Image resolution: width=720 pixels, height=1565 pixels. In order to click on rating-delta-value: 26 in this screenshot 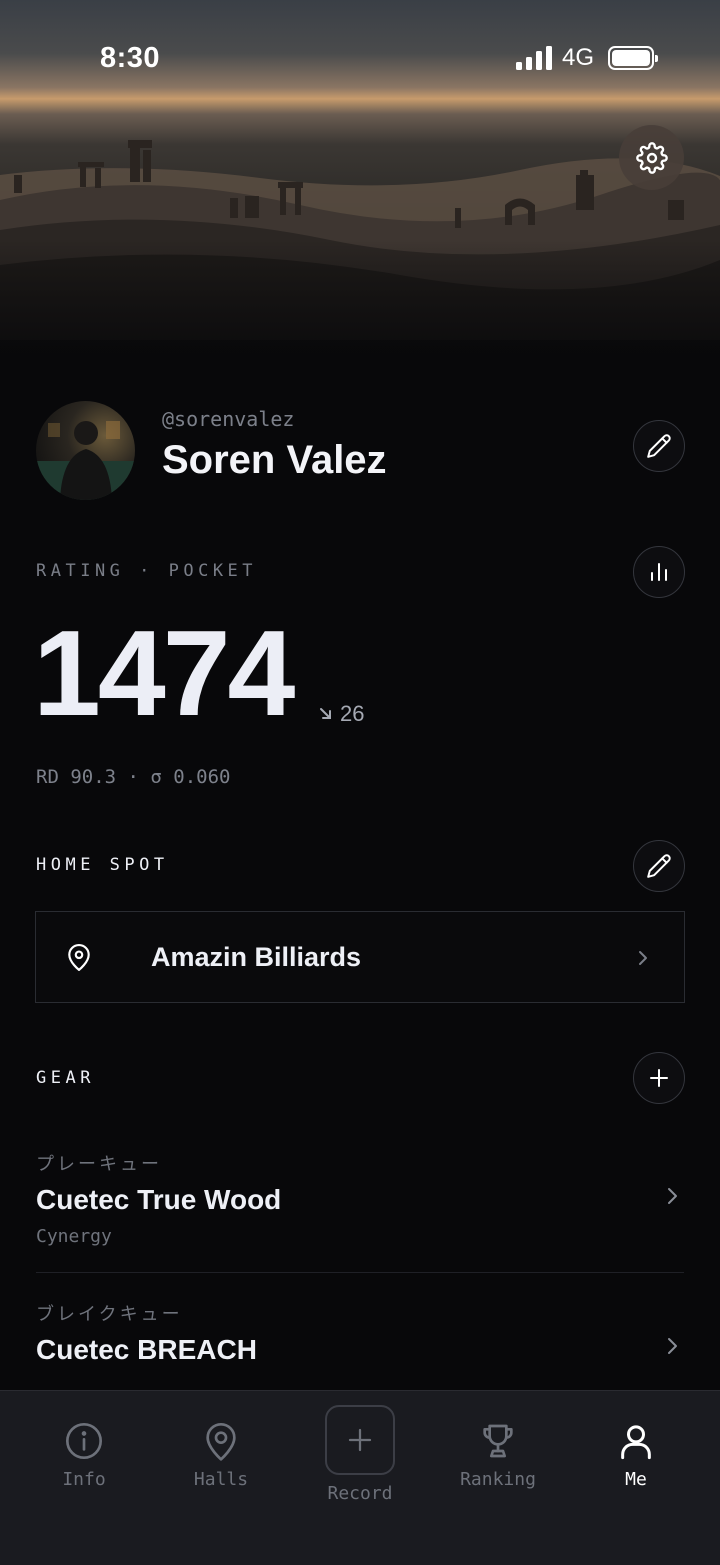, I will do `click(352, 713)`.